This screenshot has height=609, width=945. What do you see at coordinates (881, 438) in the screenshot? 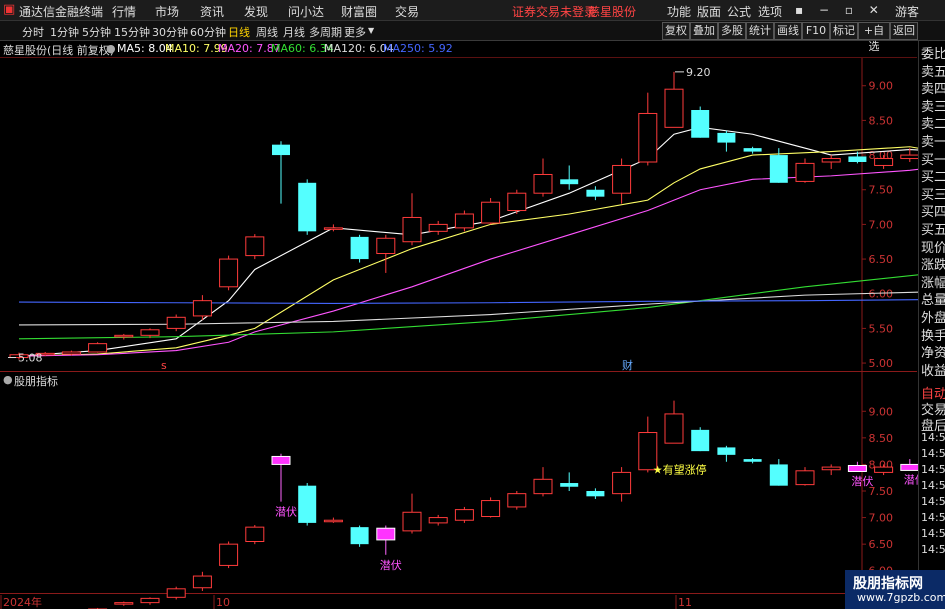
I see `sub-tick-label: 8.50` at bounding box center [881, 438].